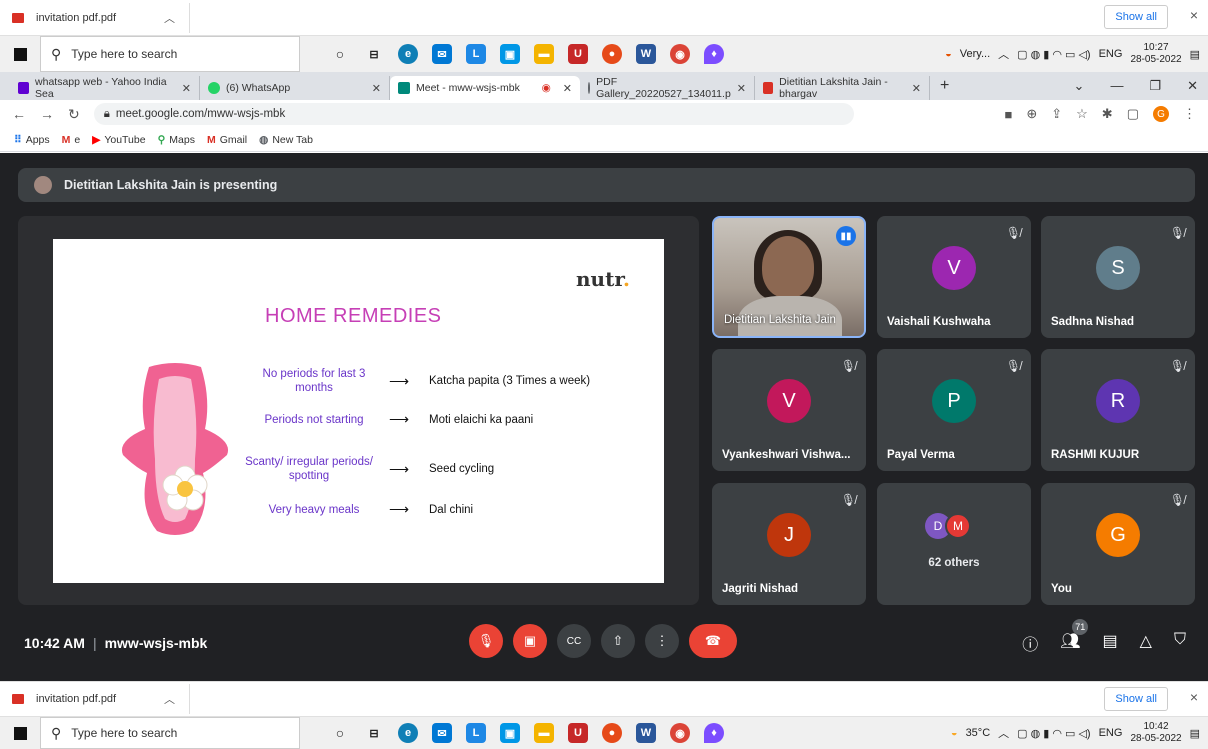 This screenshot has width=1208, height=749. I want to click on bookmark-gmail-e: Me, so click(71, 140).